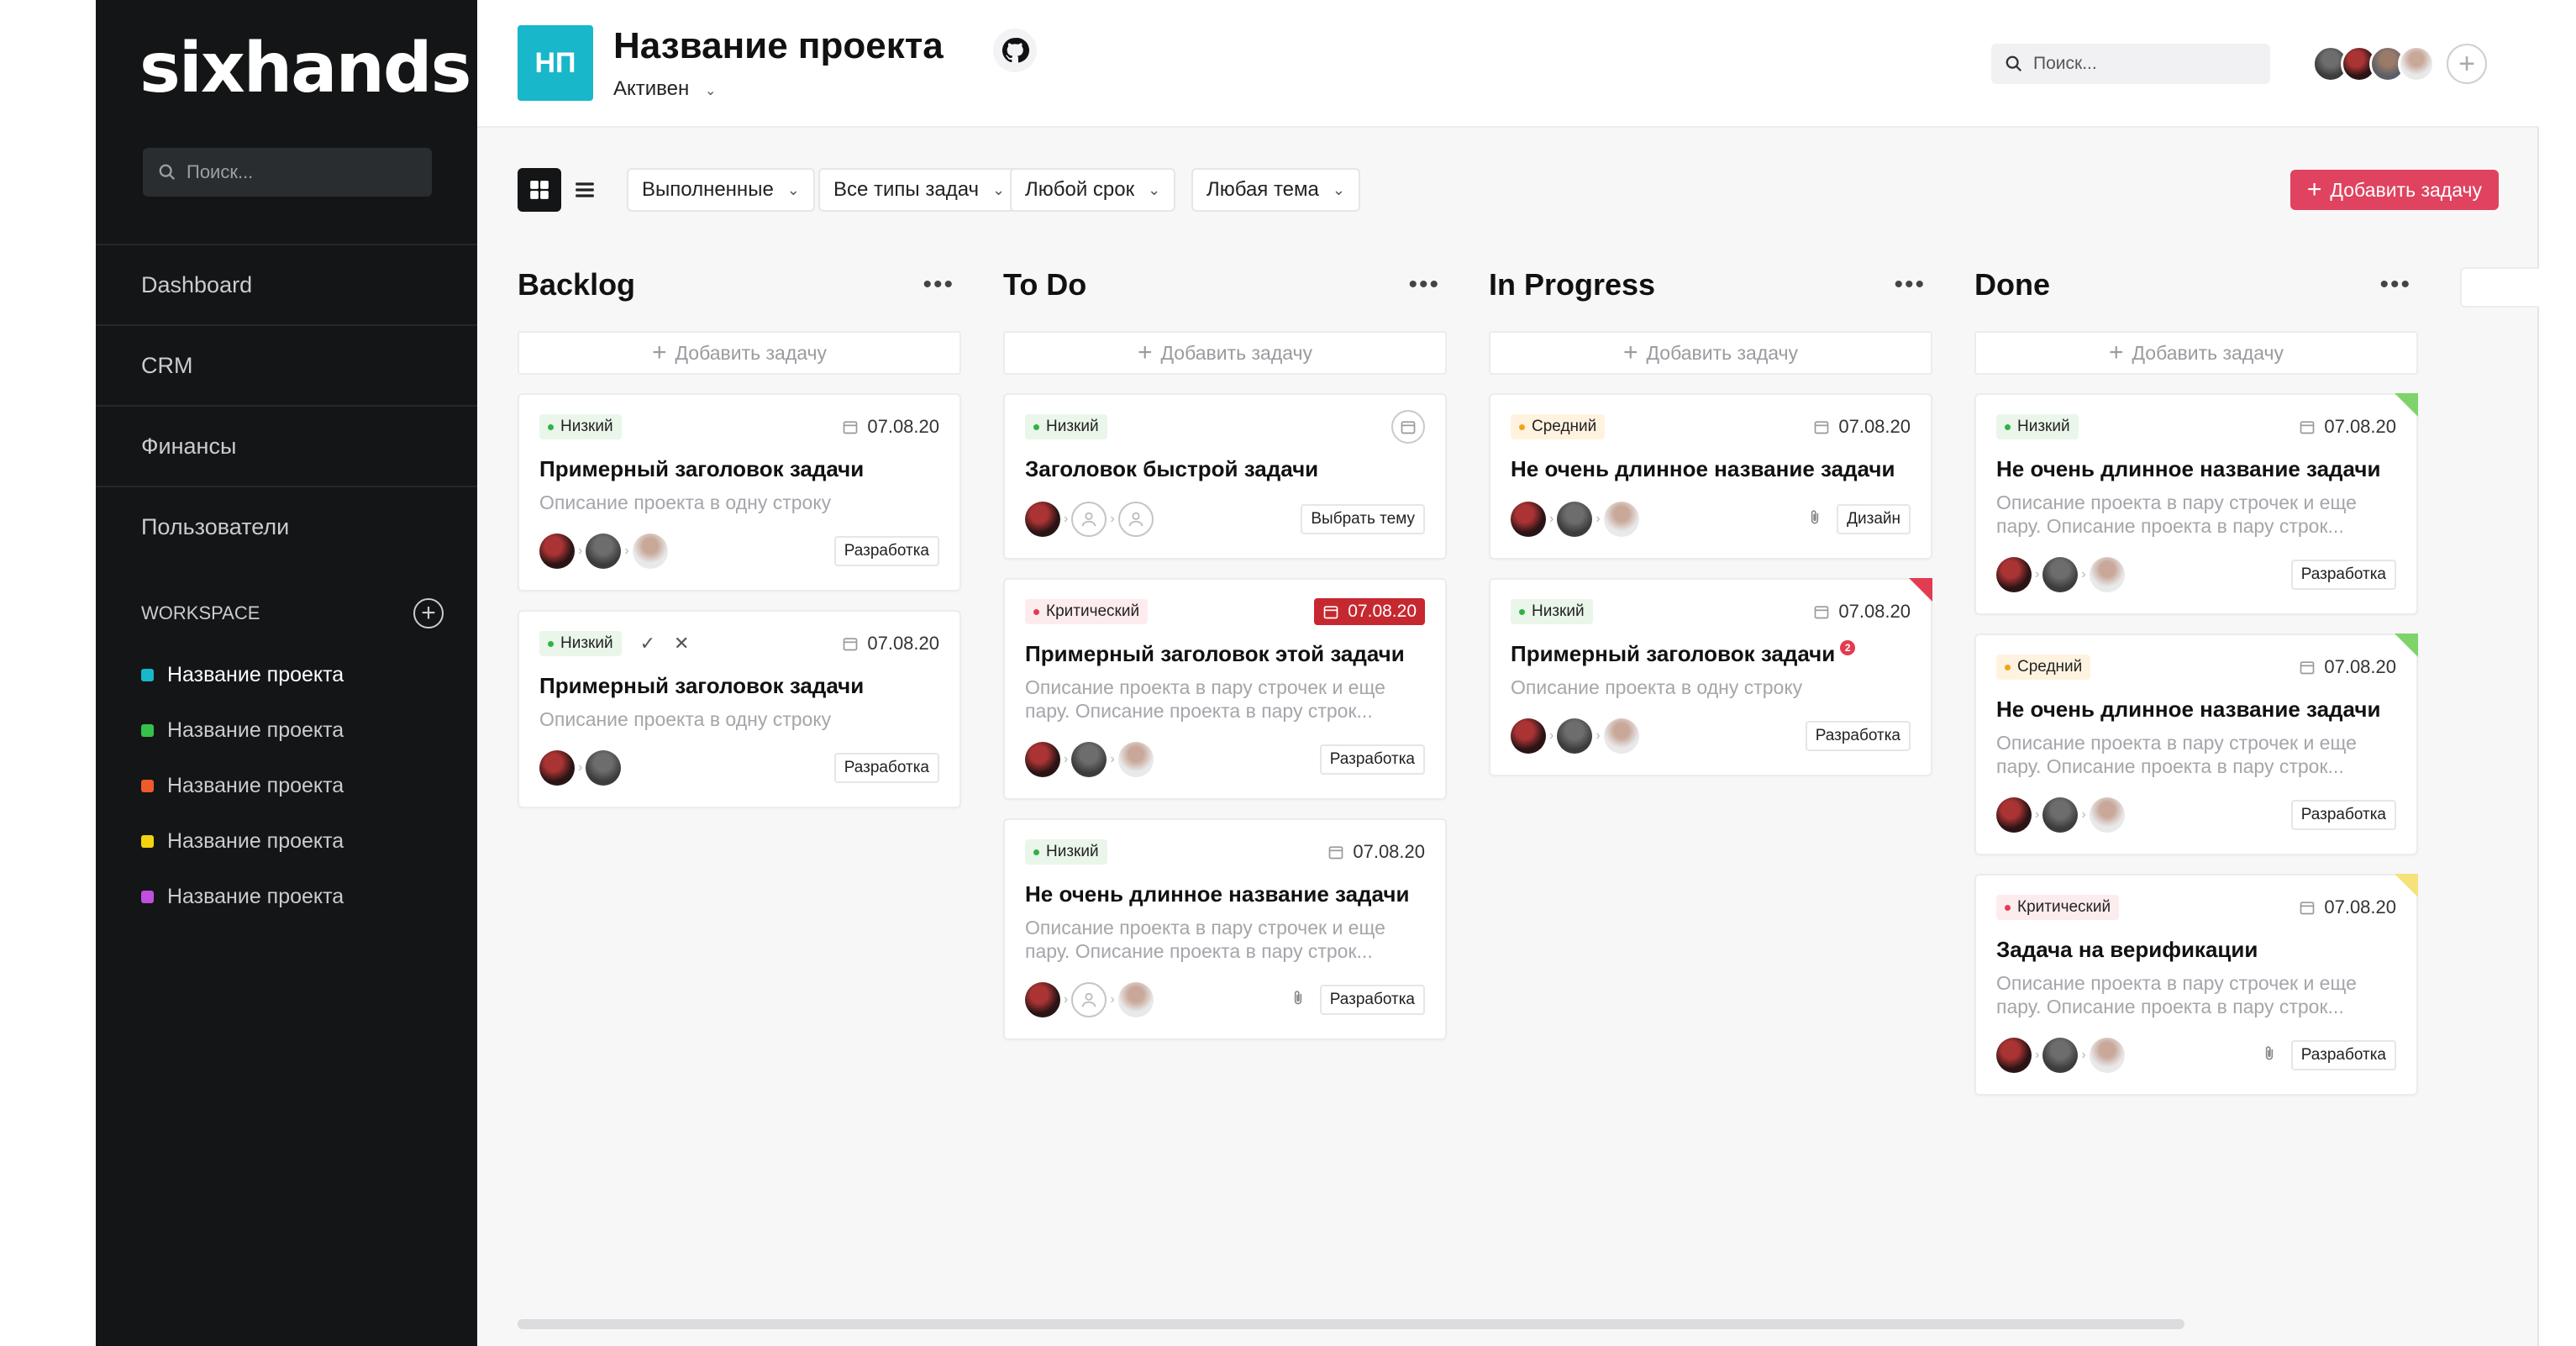  Describe the element at coordinates (920, 190) in the screenshot. I see `filter-task-type: Все типы задач ⌄` at that location.